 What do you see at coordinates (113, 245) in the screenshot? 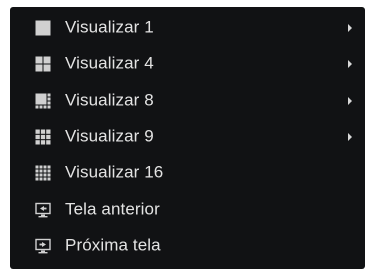
I see `menu-item-label: Próxima tela` at bounding box center [113, 245].